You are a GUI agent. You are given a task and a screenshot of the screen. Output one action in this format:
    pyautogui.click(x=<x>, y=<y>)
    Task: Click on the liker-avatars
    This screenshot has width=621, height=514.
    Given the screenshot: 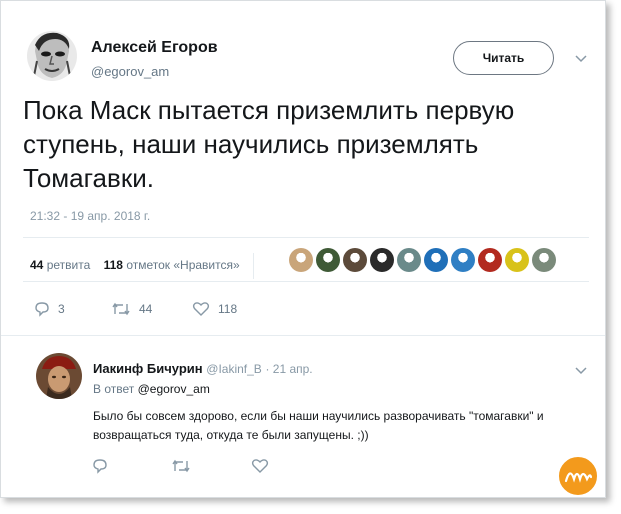 What is the action you would take?
    pyautogui.click(x=422, y=260)
    